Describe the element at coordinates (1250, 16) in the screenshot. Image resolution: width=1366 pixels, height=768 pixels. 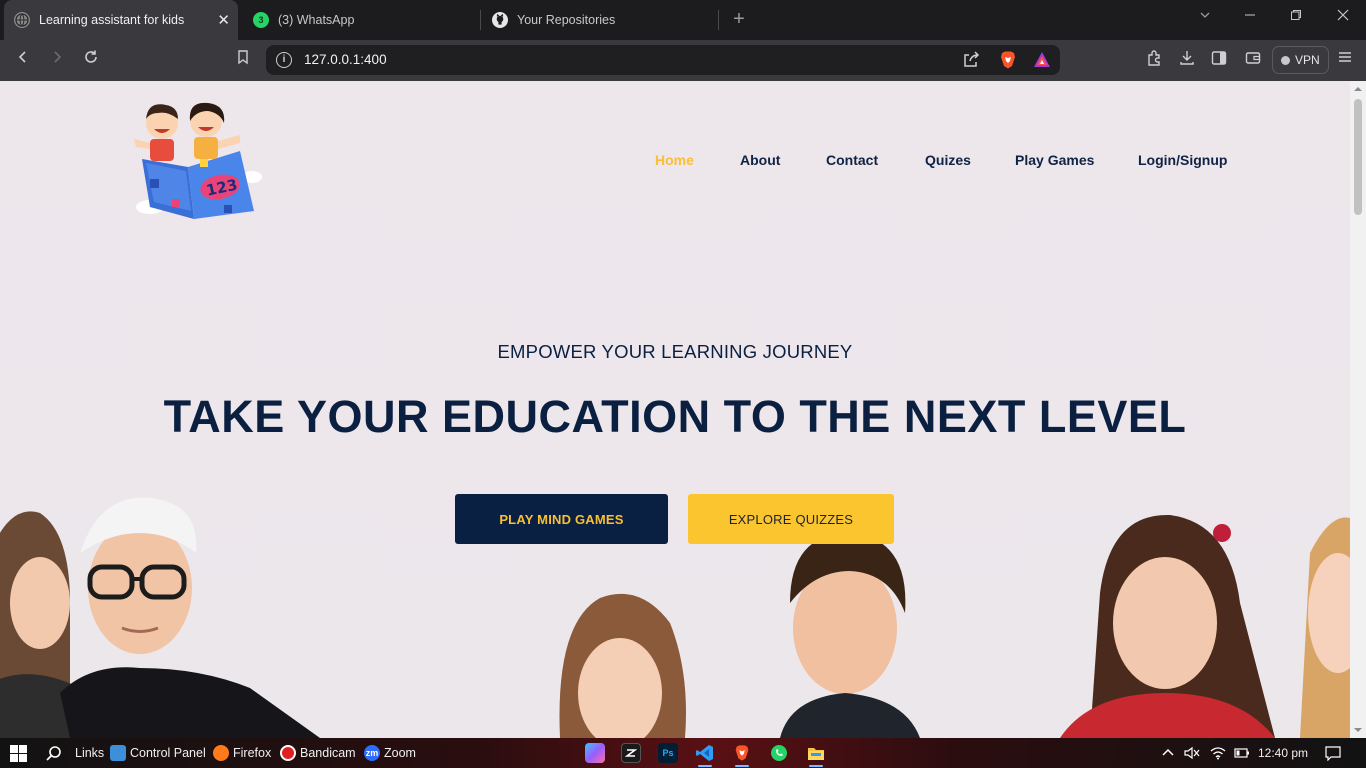
I see `minimize-icon` at that location.